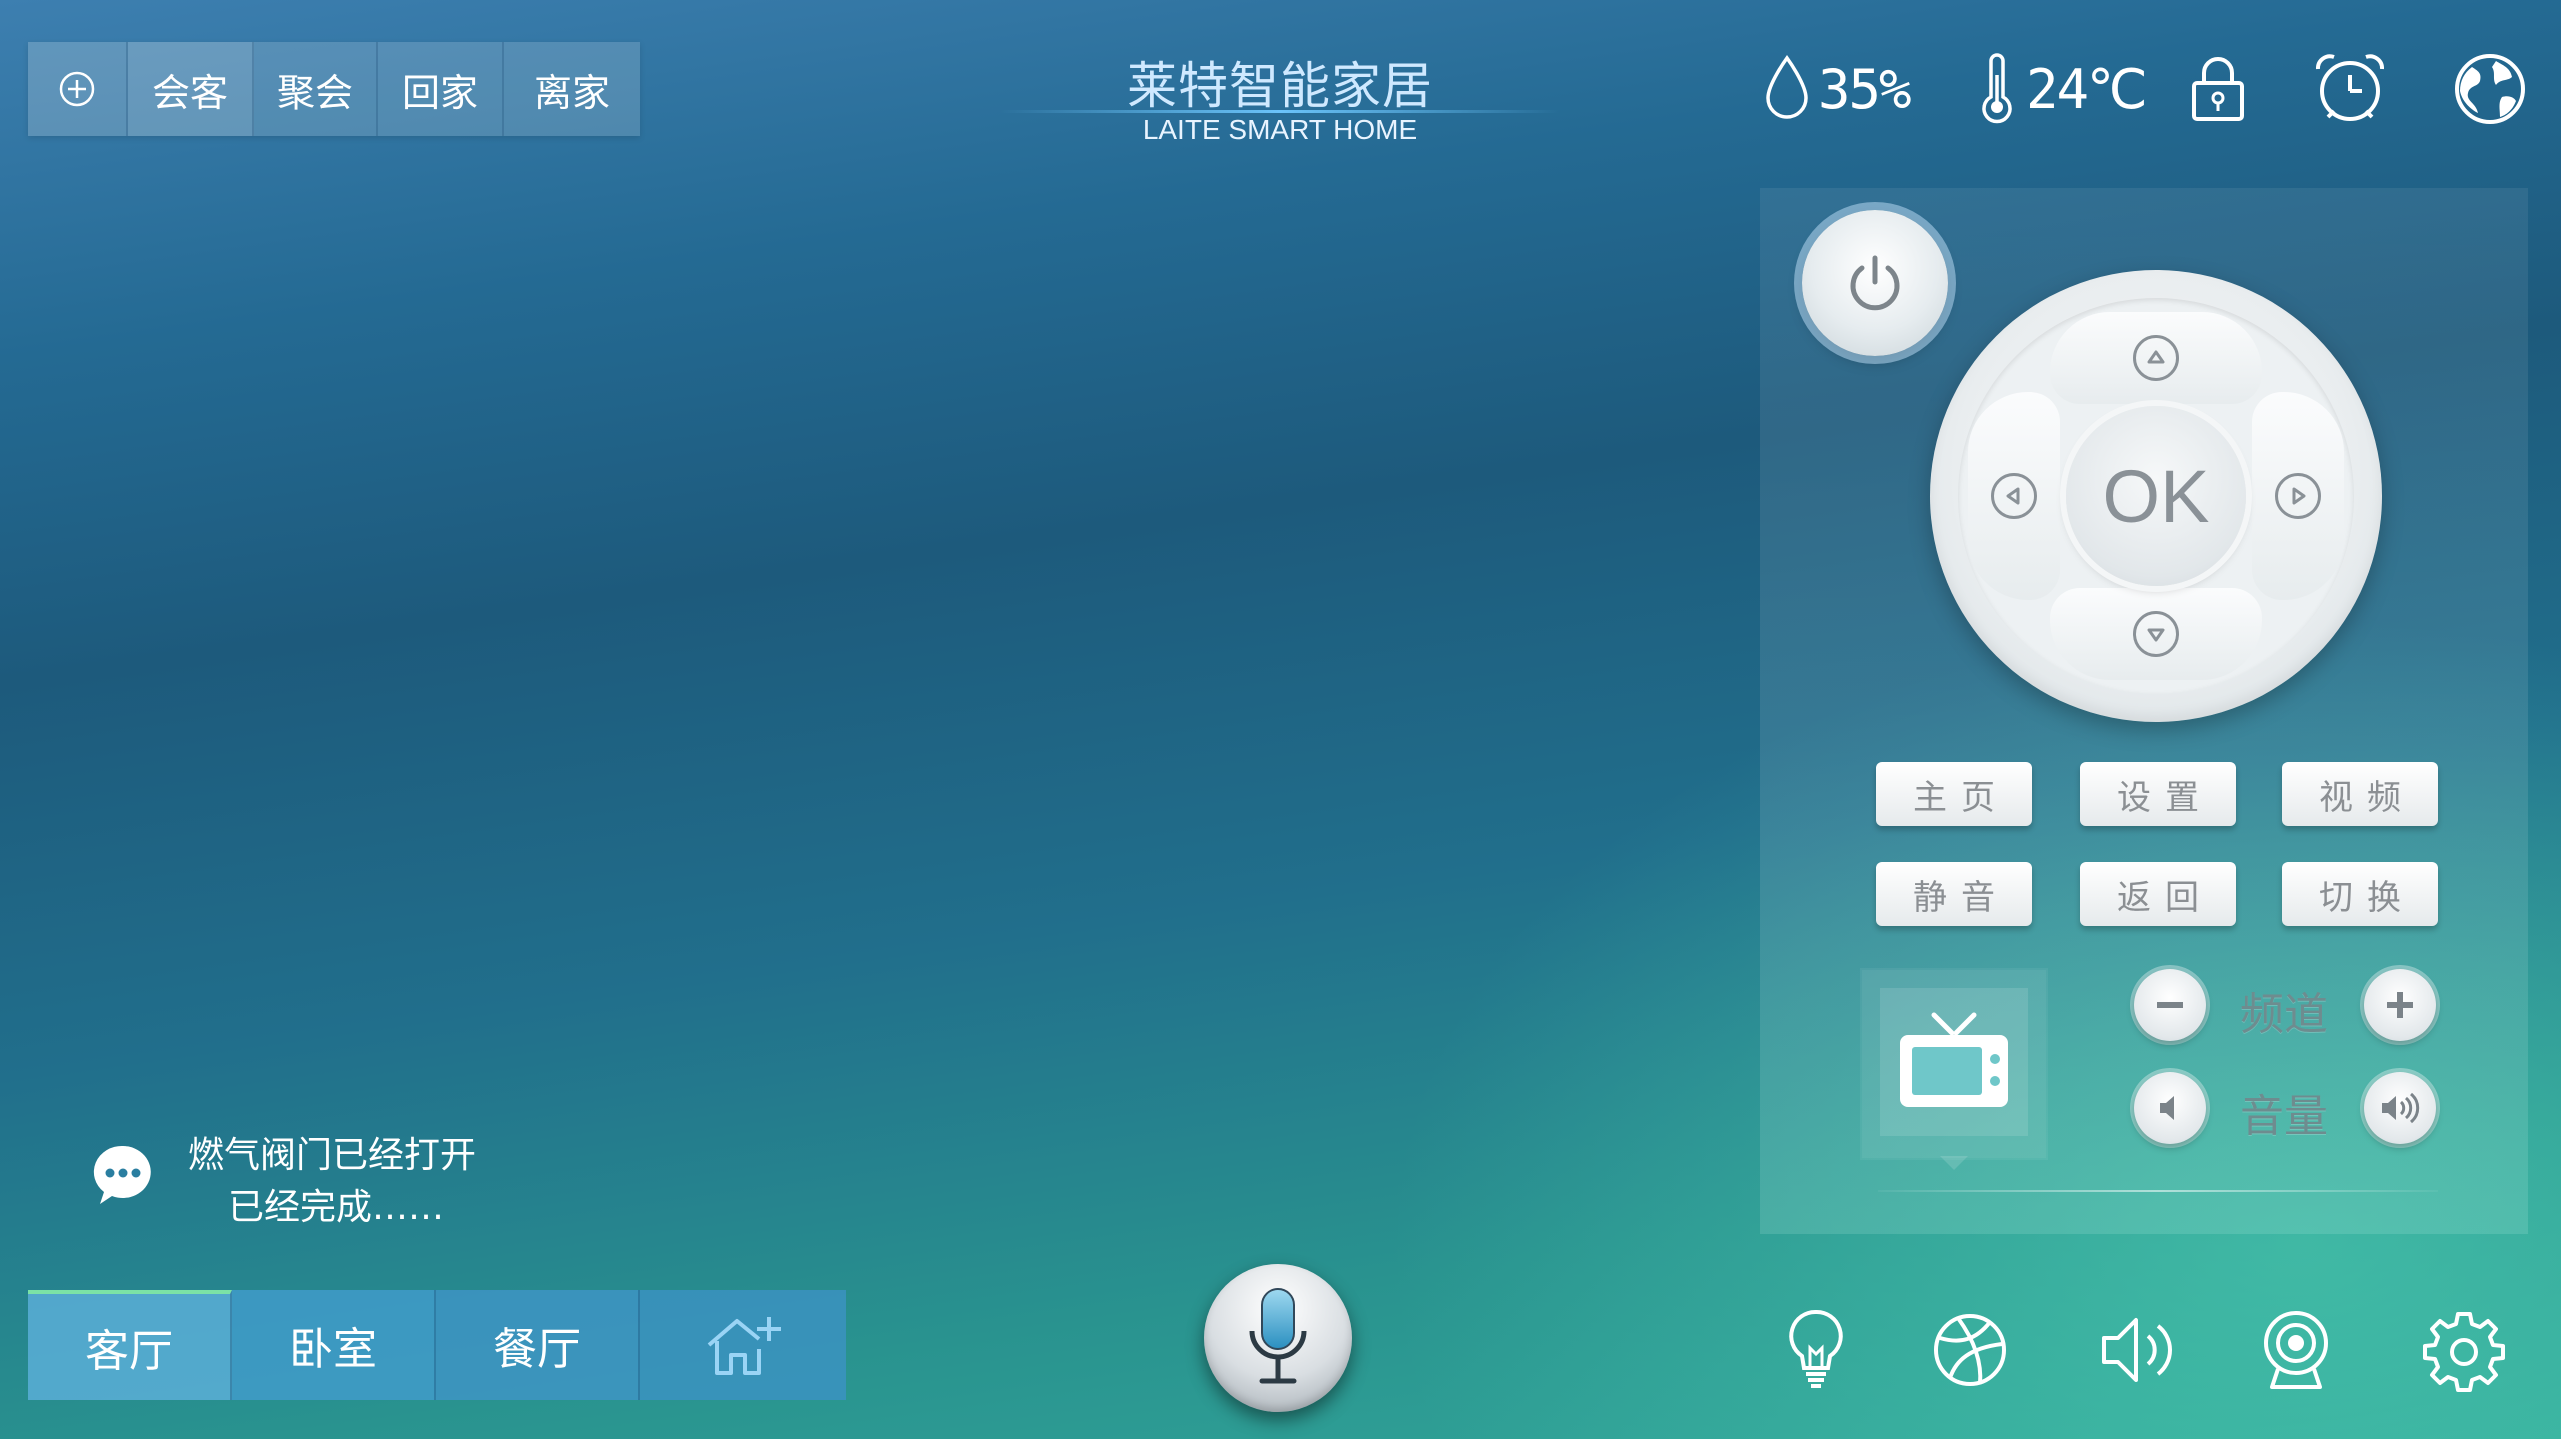 This screenshot has width=2561, height=1439. I want to click on camera-button, so click(2296, 1350).